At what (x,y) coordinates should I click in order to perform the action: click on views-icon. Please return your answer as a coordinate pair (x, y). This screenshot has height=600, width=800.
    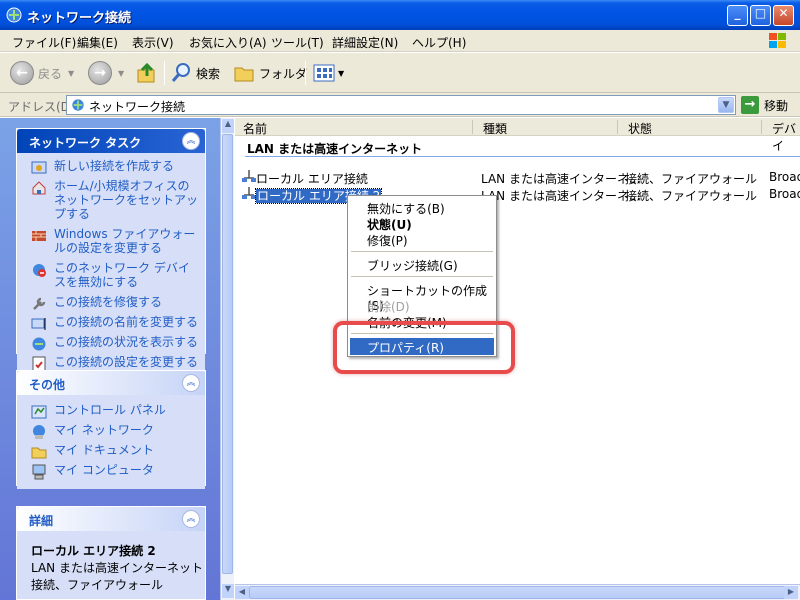
    Looking at the image, I should click on (324, 73).